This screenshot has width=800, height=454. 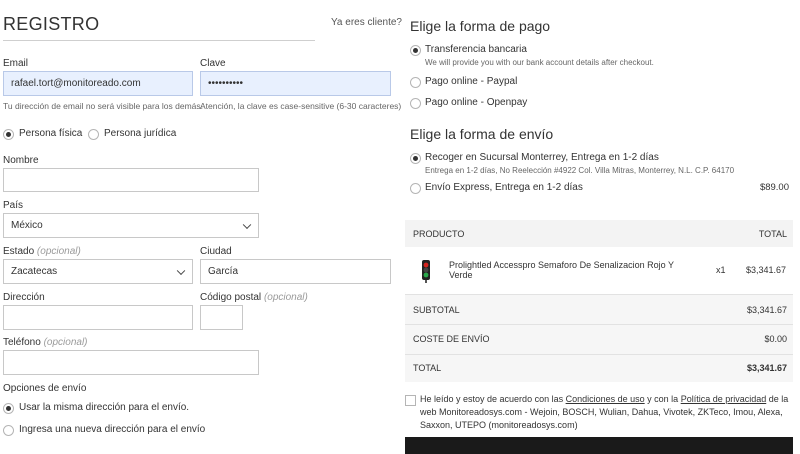 What do you see at coordinates (772, 234) in the screenshot?
I see `header-total: TOTAL` at bounding box center [772, 234].